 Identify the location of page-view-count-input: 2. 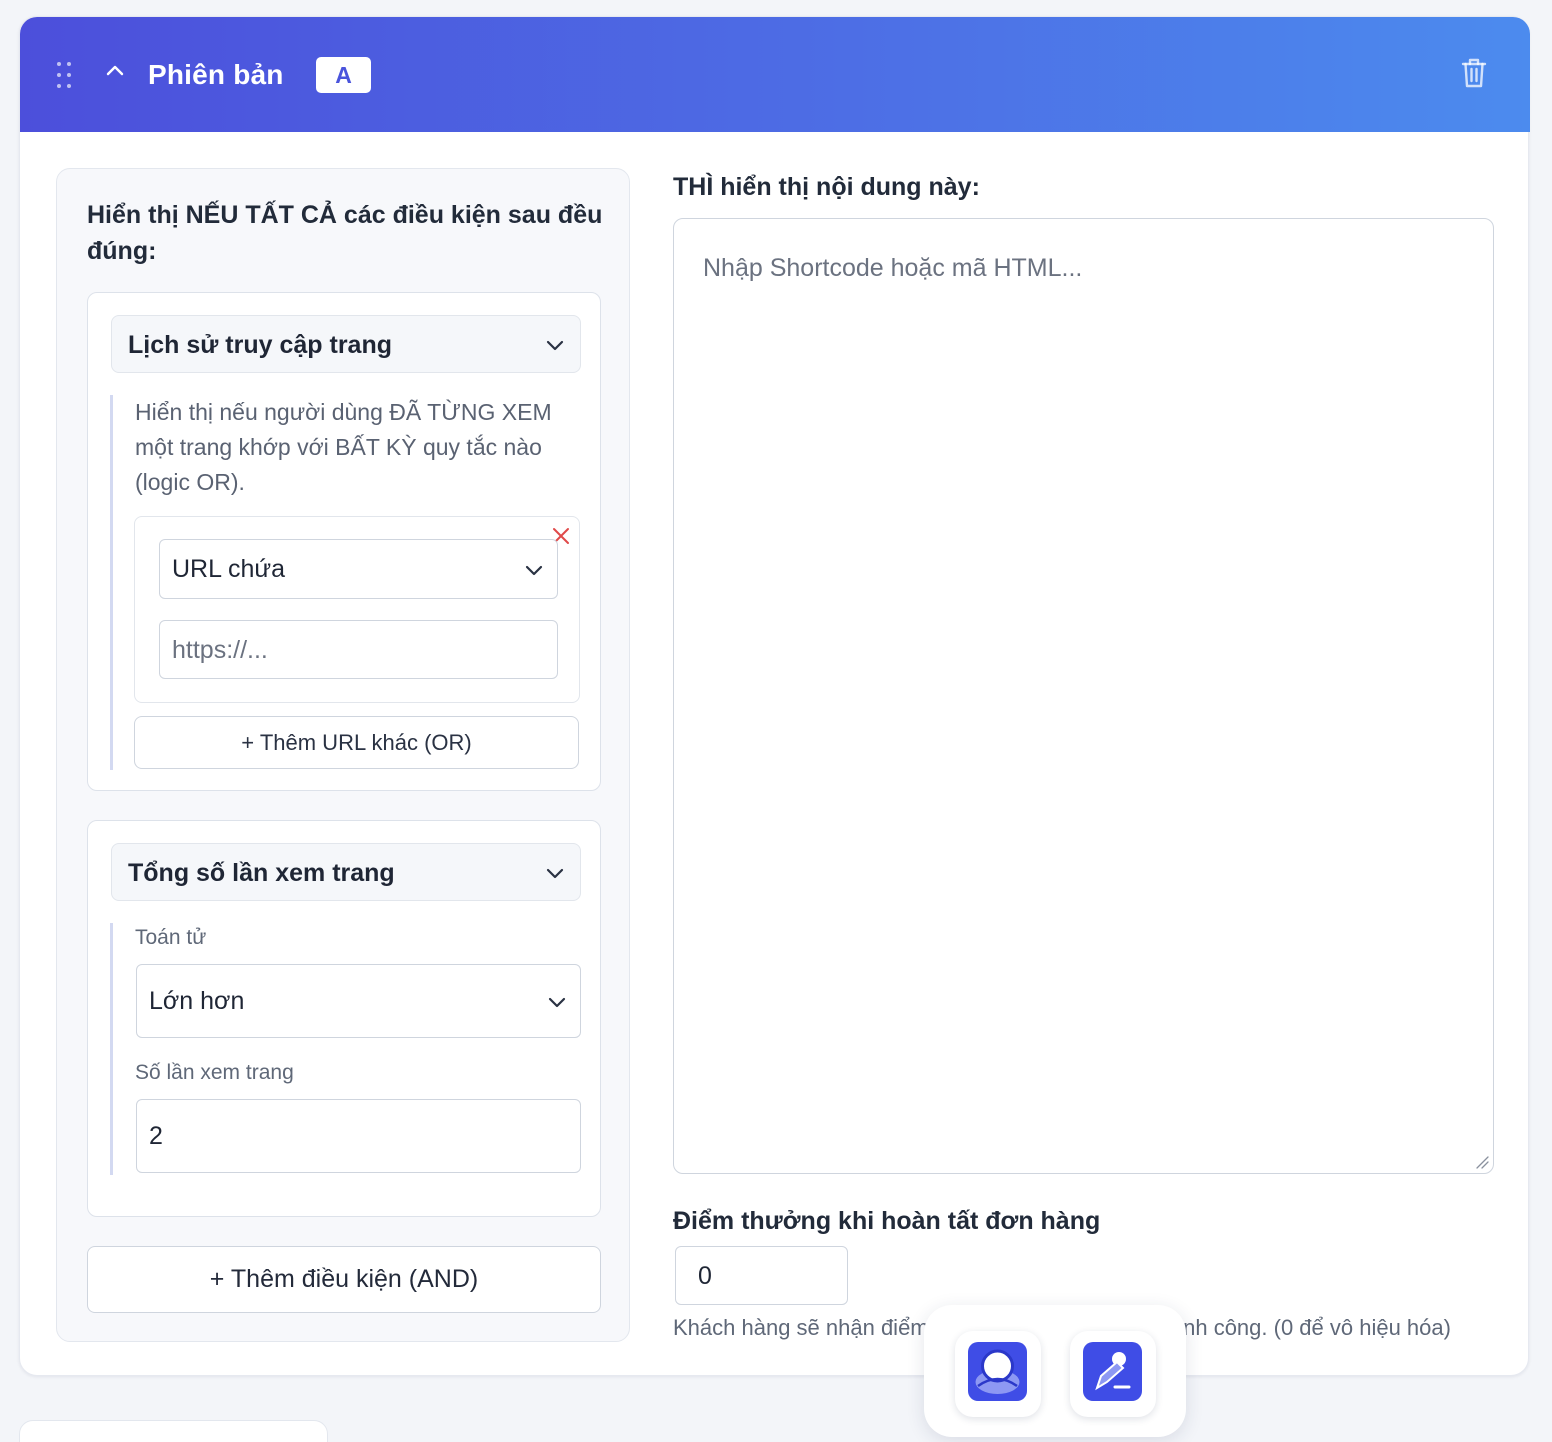
(358, 1136).